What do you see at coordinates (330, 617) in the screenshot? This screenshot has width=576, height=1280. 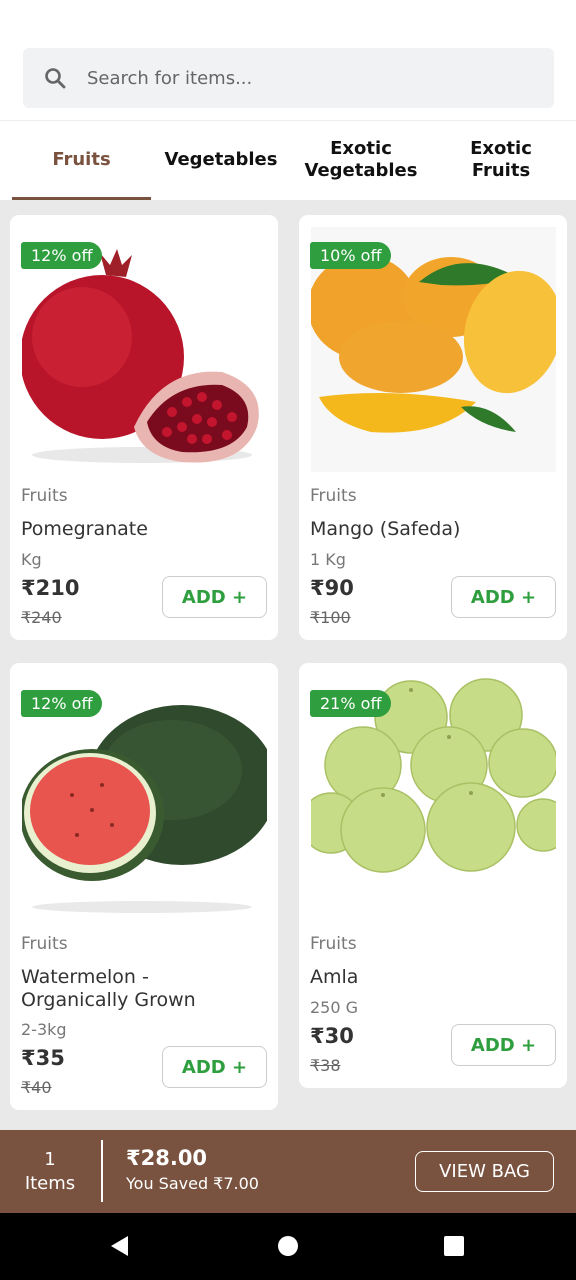 I see `product-mrp: ₹100` at bounding box center [330, 617].